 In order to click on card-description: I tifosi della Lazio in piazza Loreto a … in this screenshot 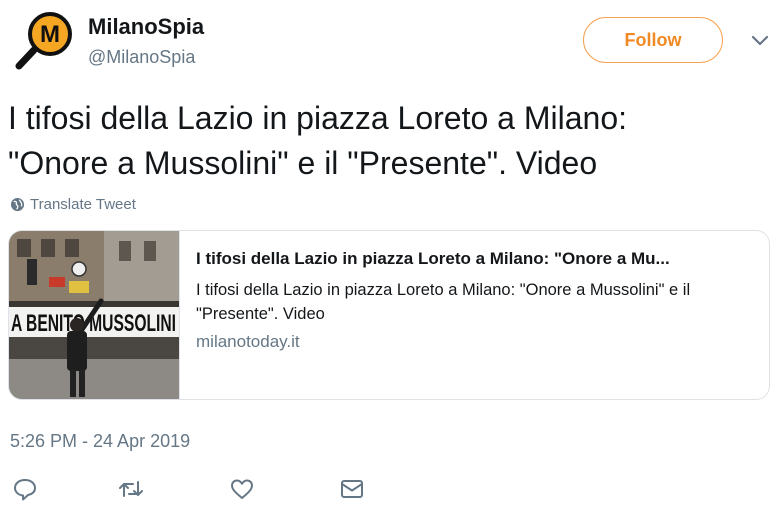, I will do `click(443, 302)`.